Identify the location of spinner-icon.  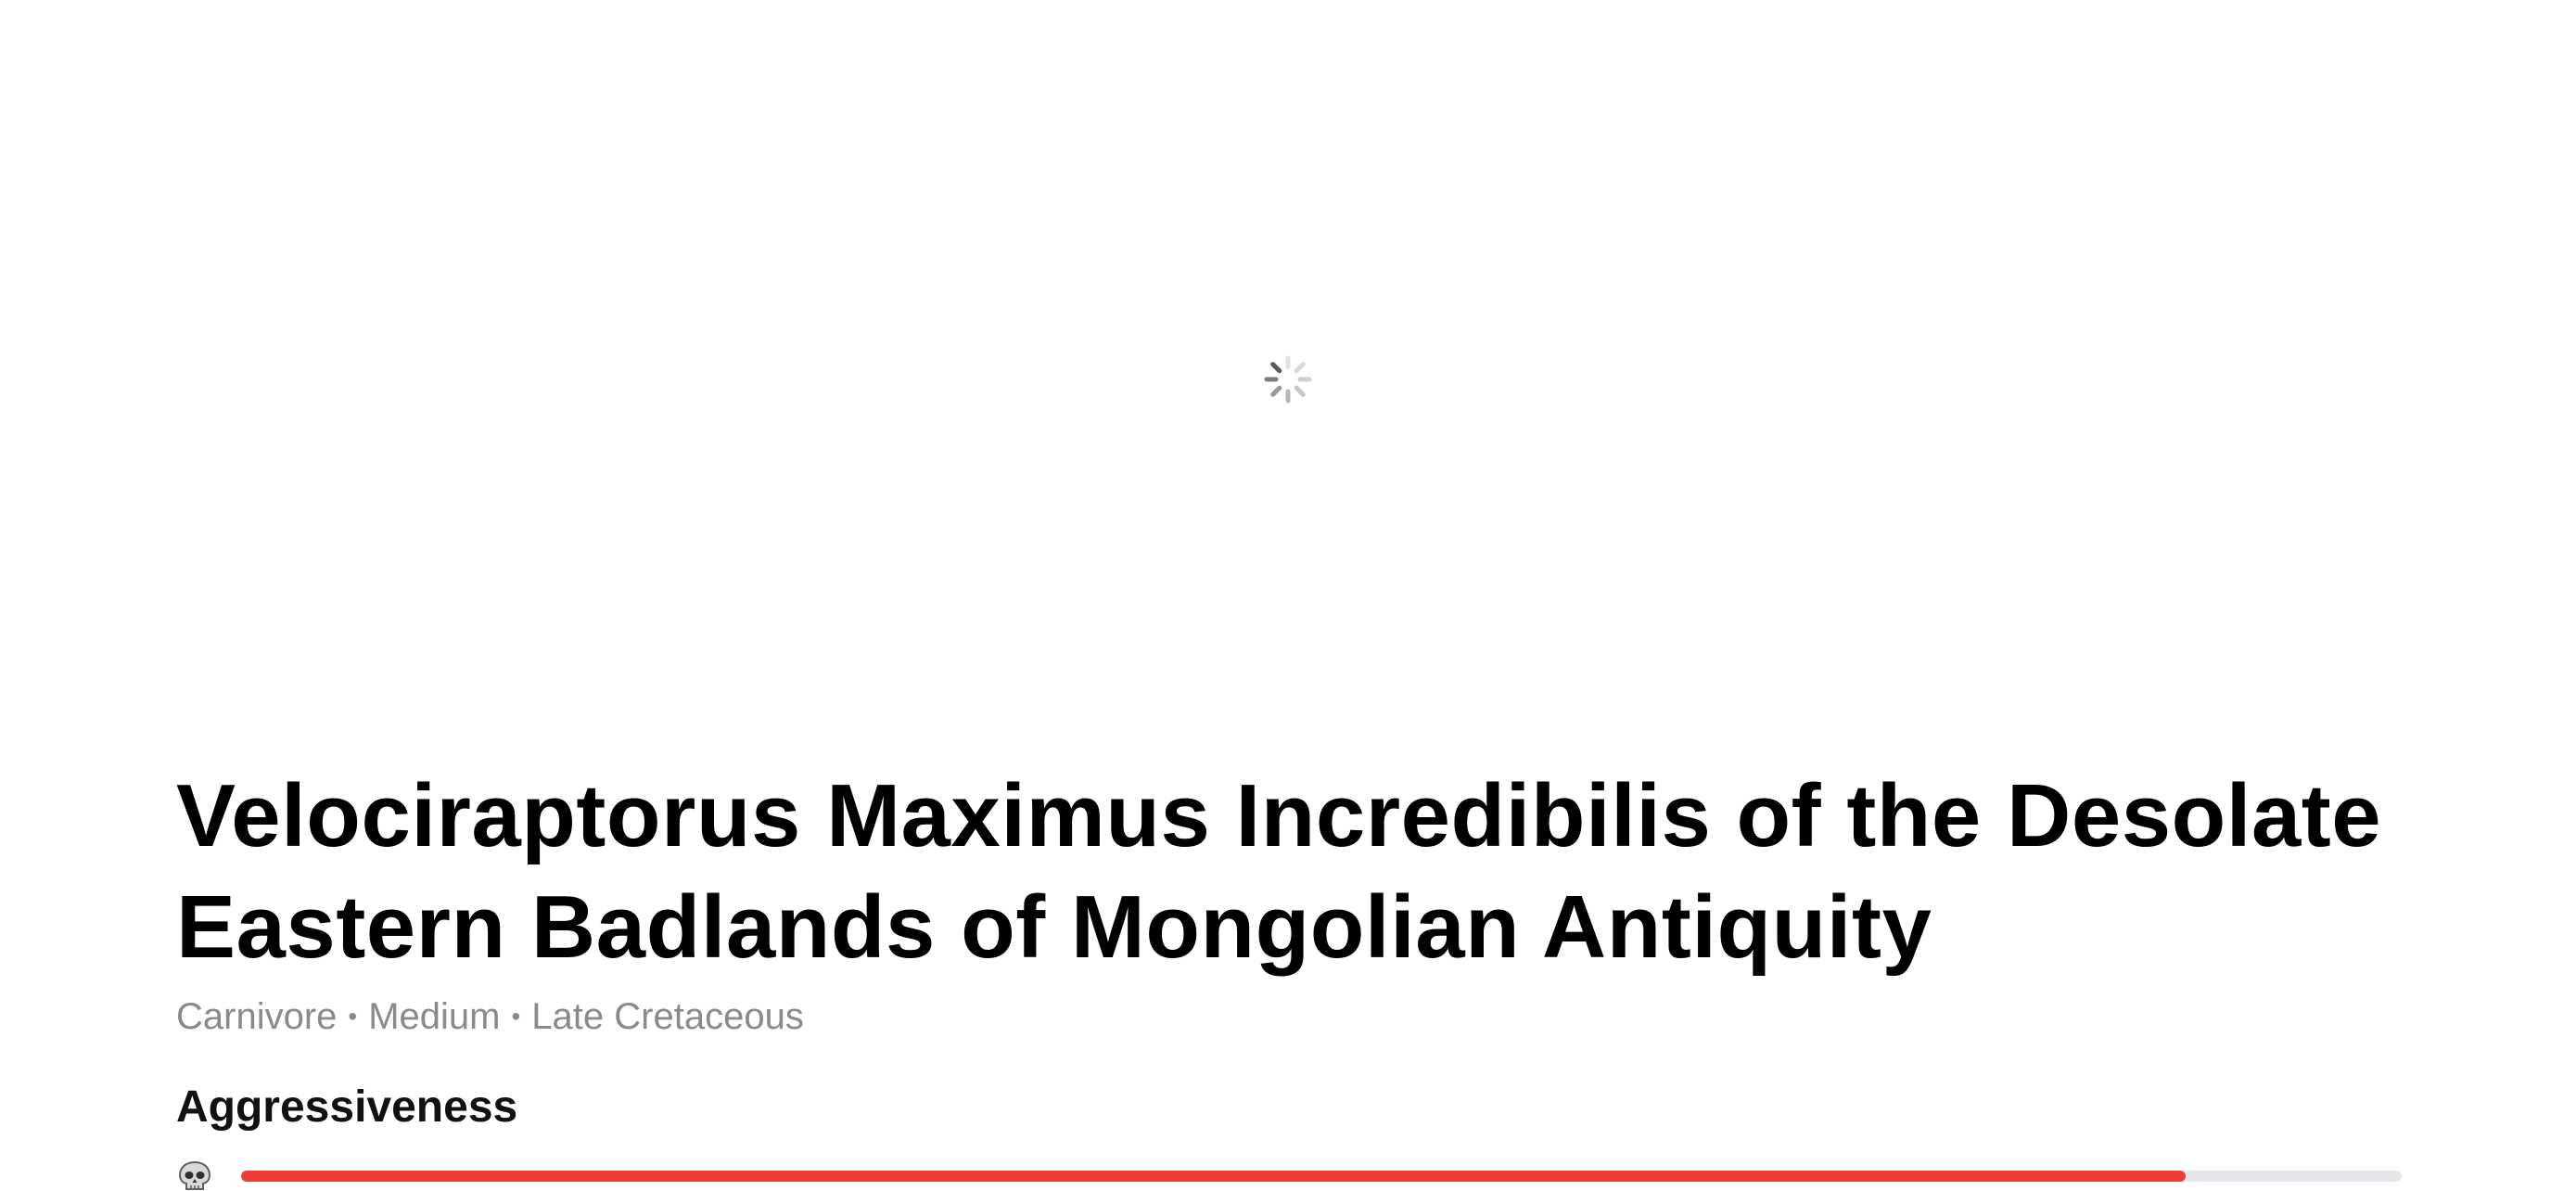
(1288, 379).